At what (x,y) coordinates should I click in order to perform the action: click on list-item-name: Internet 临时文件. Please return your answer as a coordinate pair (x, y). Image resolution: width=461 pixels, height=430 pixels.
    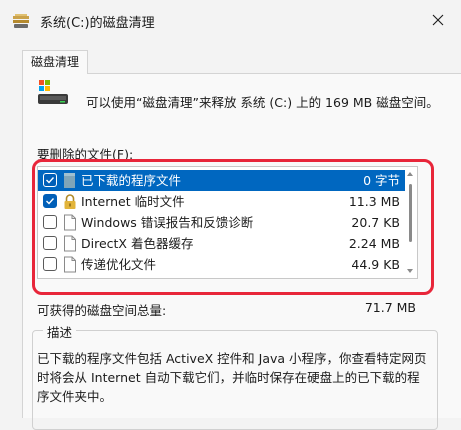
    Looking at the image, I should click on (133, 201).